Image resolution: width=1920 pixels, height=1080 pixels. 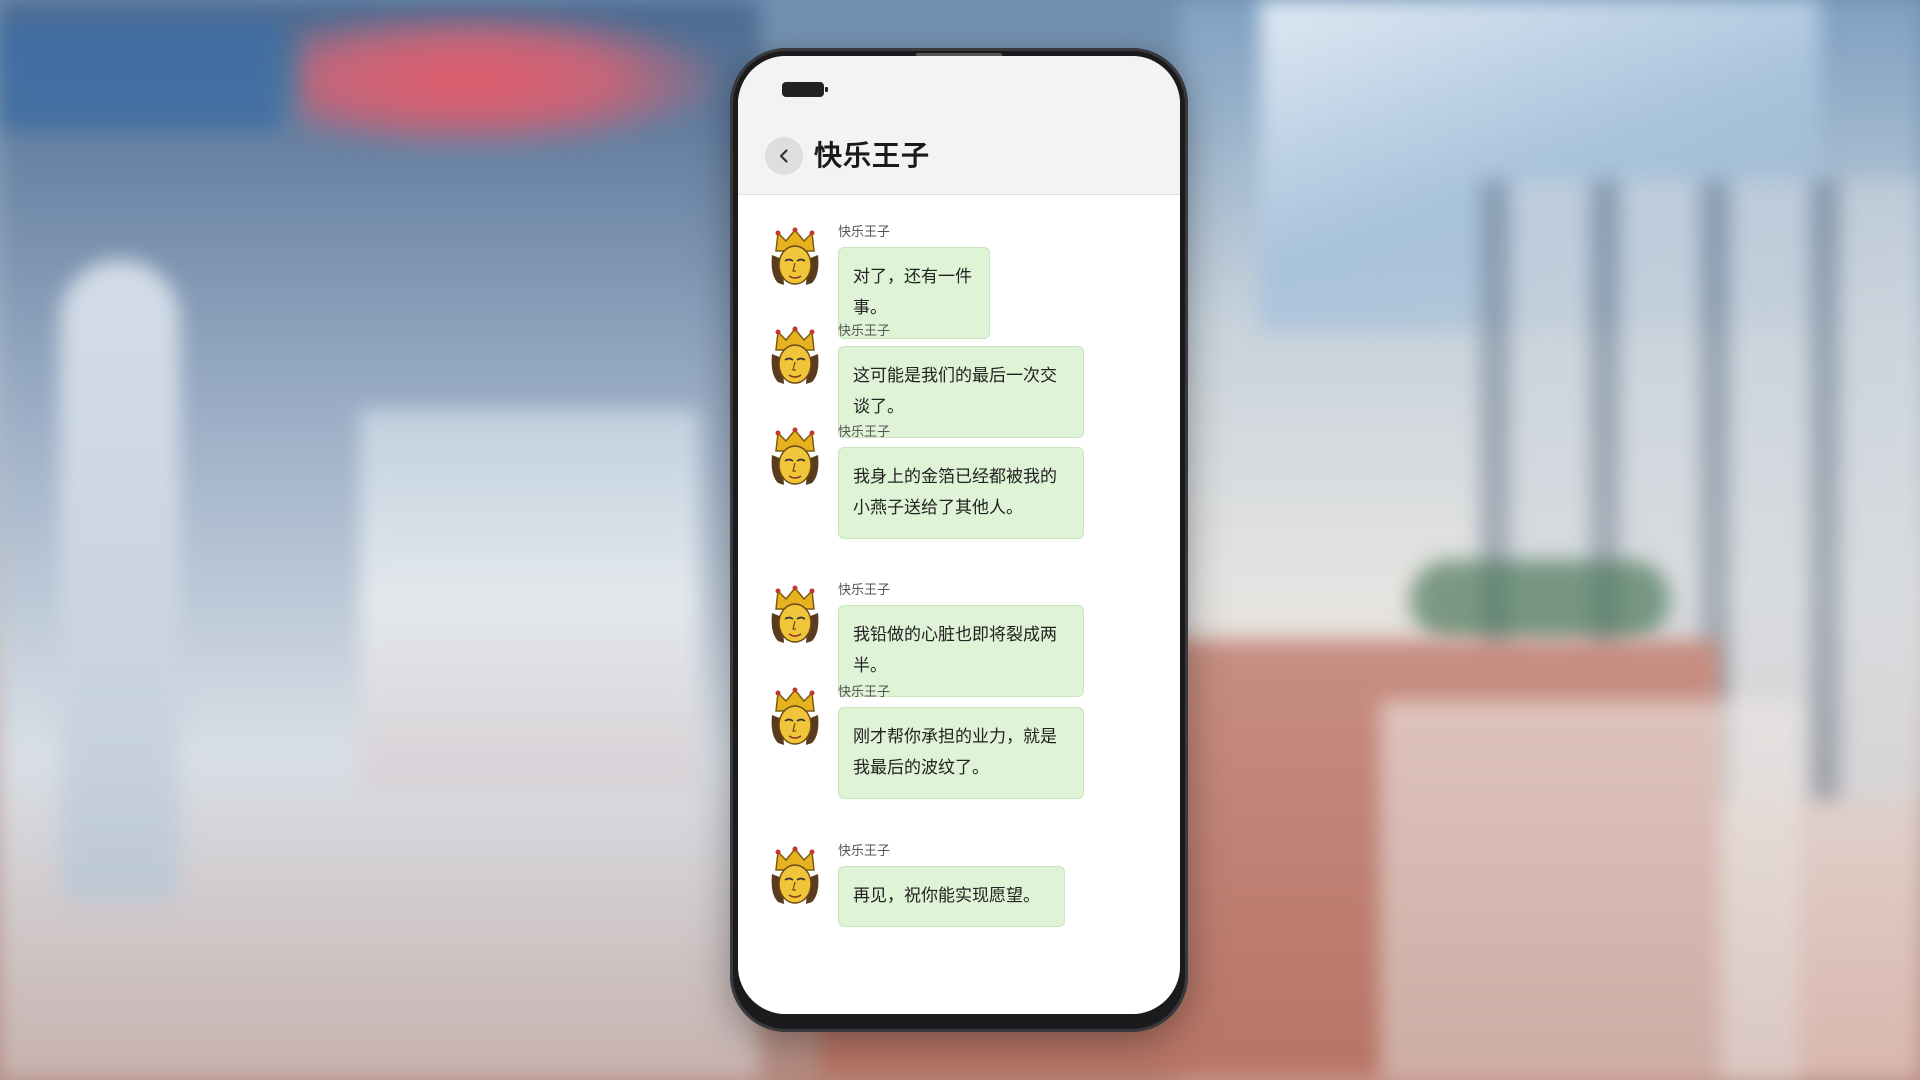 What do you see at coordinates (951, 896) in the screenshot?
I see `message-bubble: 再见，祝你能实现愿望。` at bounding box center [951, 896].